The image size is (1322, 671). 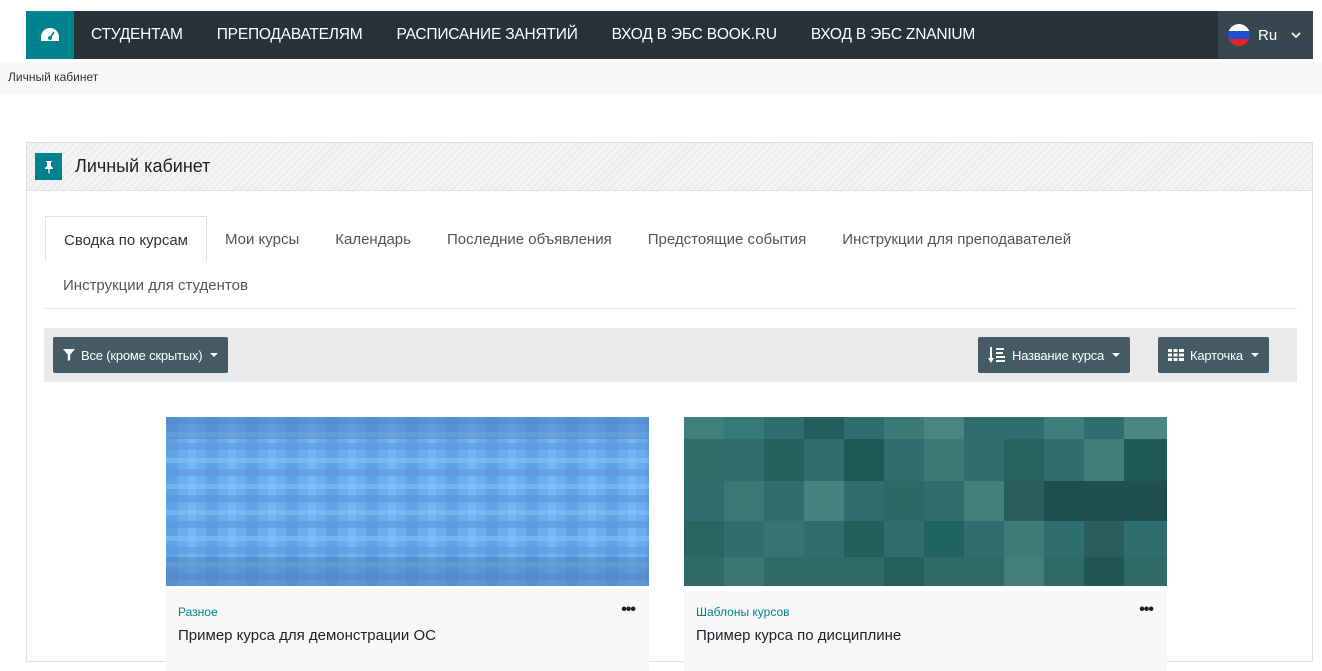 I want to click on view-dropdown: Карточка, so click(x=1213, y=355).